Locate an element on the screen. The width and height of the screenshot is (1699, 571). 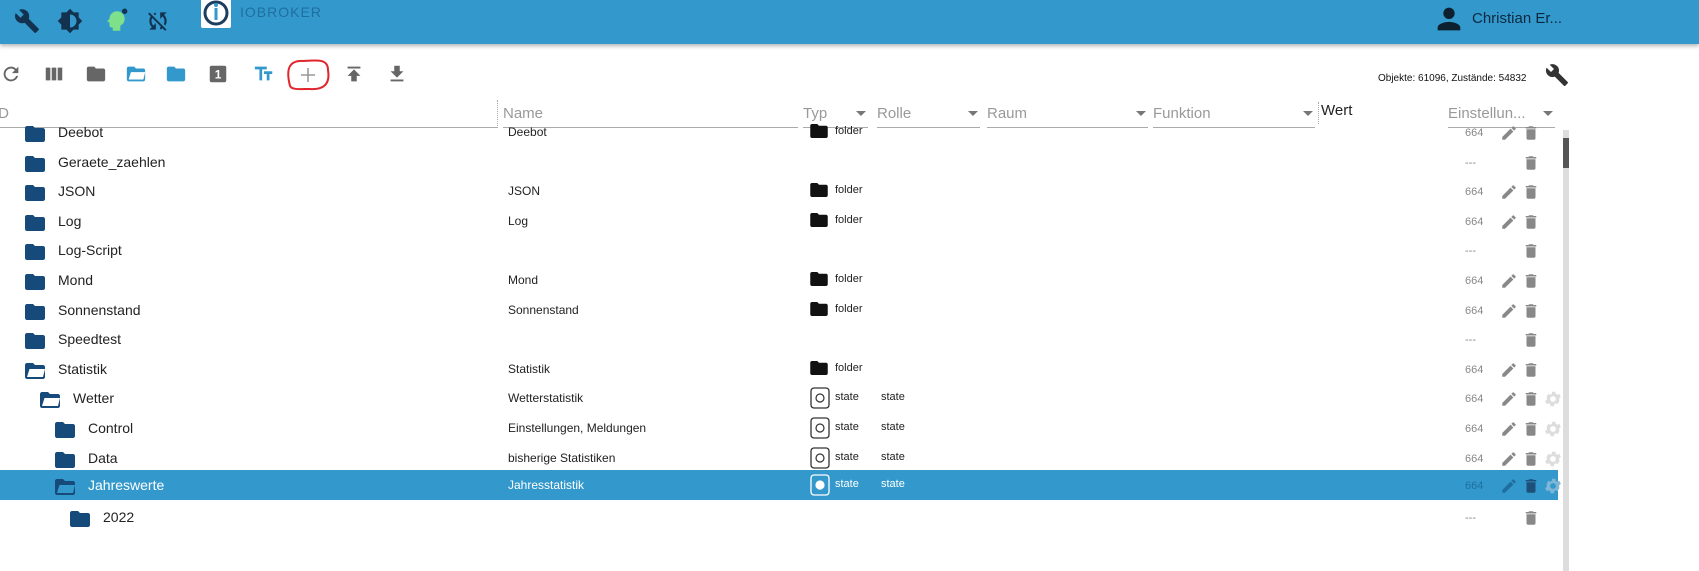
tree-row: Speedtest --- is located at coordinates (779, 339).